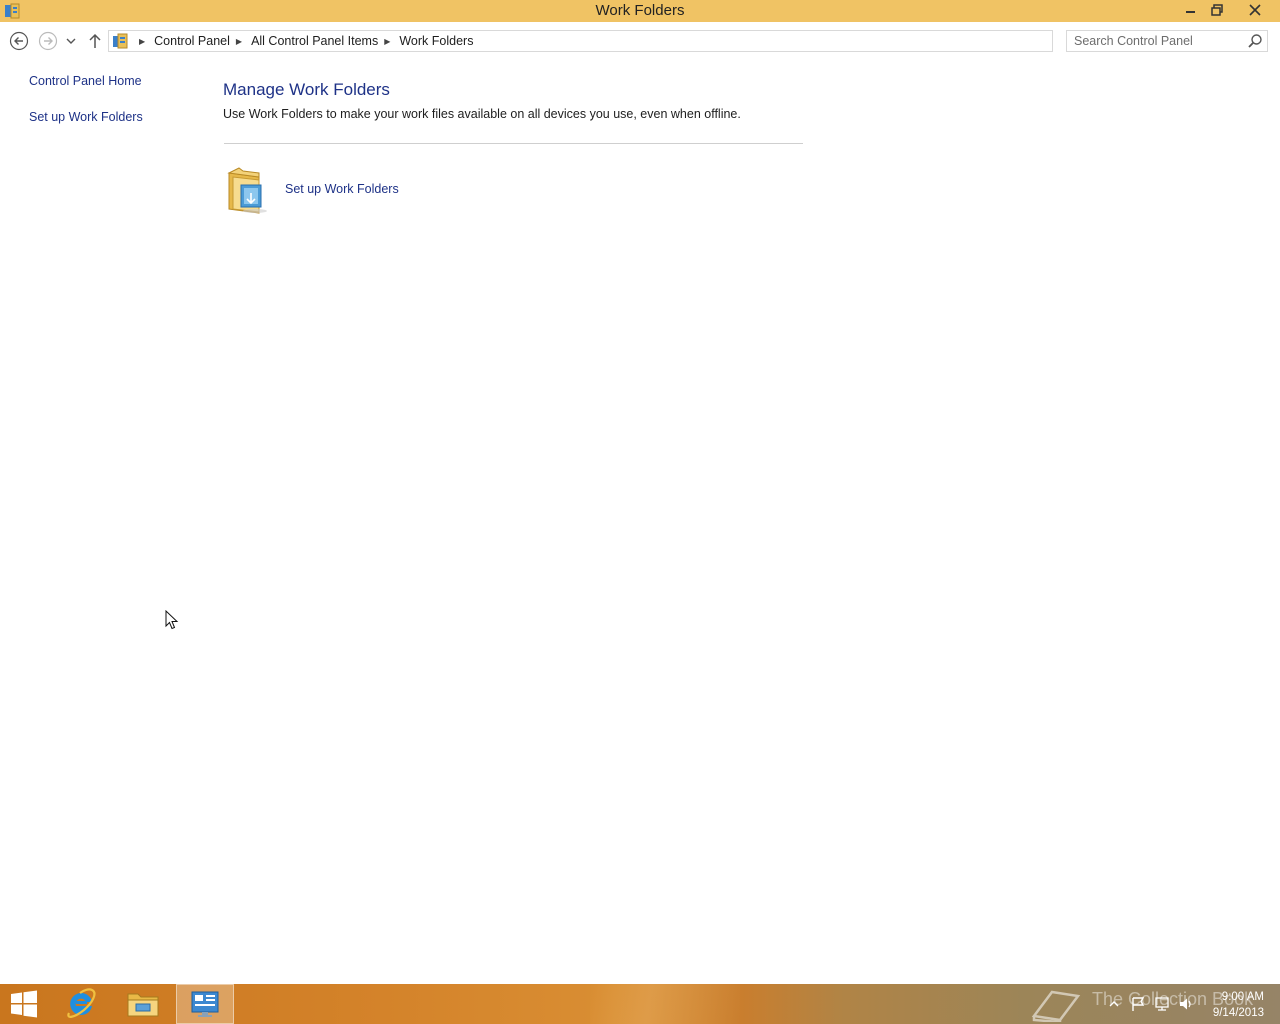  I want to click on minimize-icon, so click(1190, 12).